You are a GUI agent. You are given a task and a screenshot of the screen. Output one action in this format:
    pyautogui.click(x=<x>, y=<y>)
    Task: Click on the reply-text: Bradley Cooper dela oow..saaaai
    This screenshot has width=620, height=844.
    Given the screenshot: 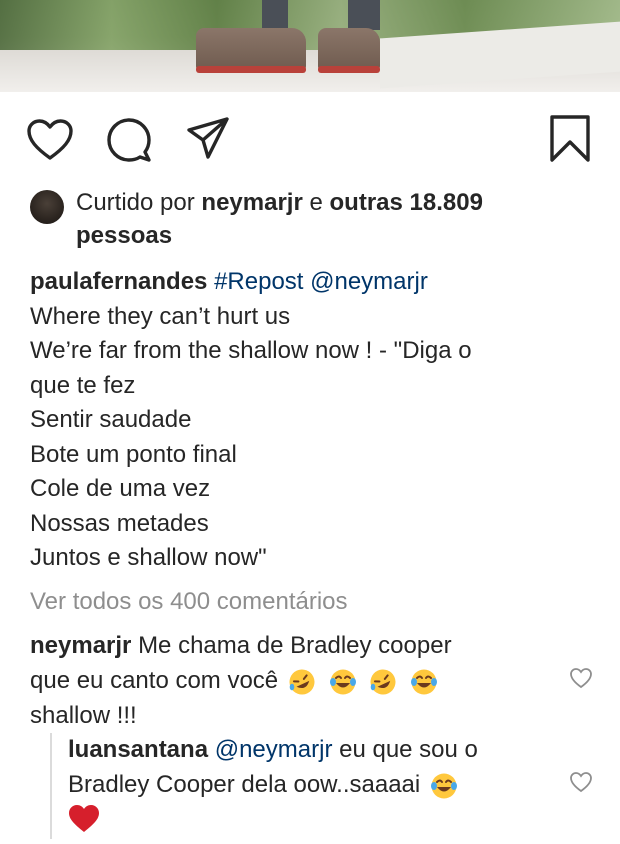 What is the action you would take?
    pyautogui.click(x=244, y=784)
    